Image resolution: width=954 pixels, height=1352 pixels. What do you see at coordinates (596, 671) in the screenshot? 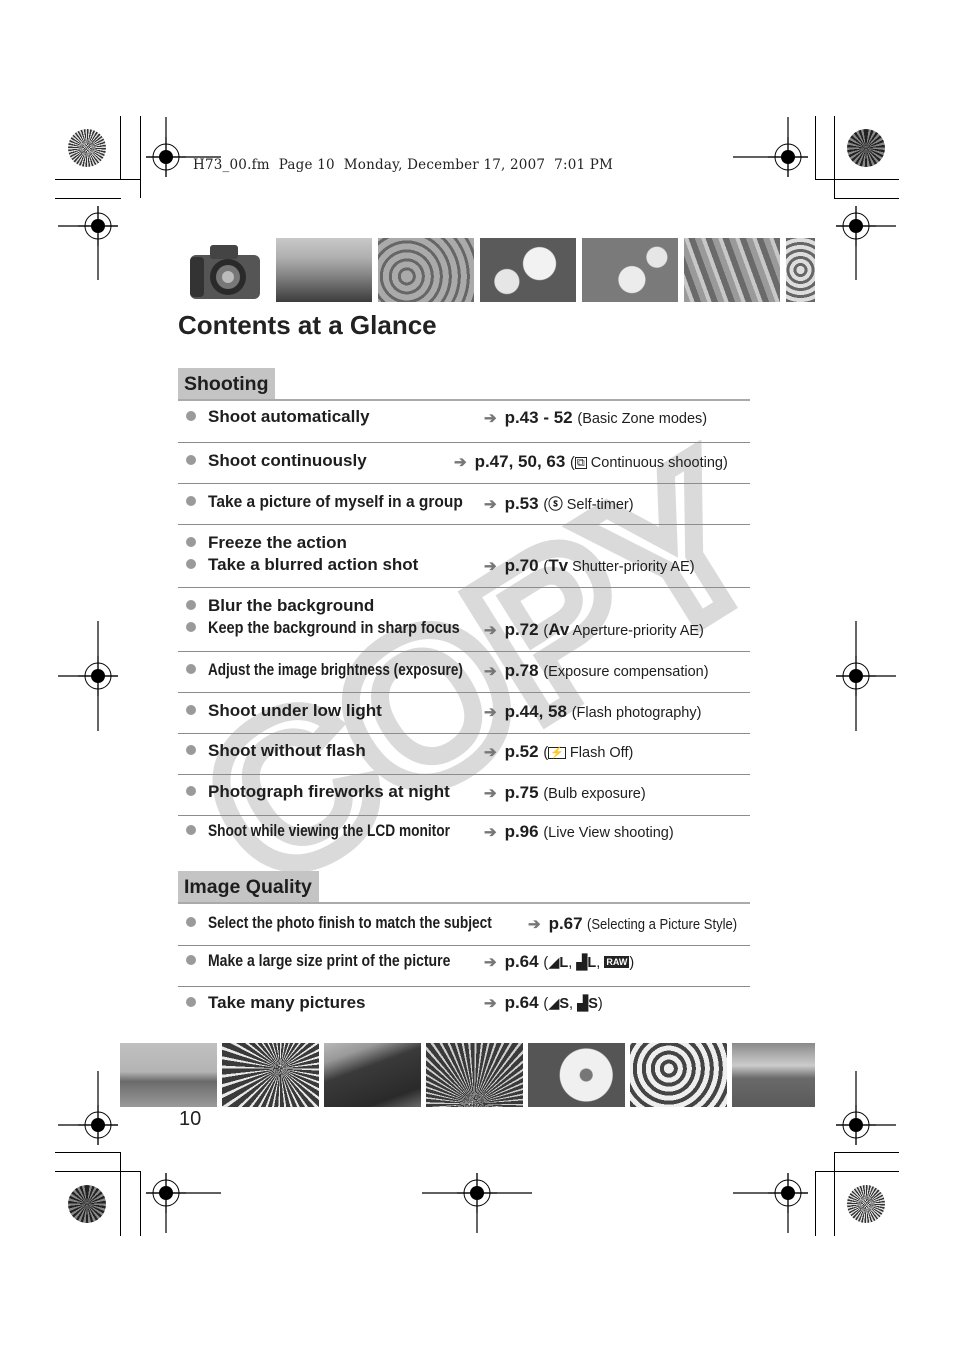
I see `page-reference: ➔ p.78 (Exposure compensation)` at bounding box center [596, 671].